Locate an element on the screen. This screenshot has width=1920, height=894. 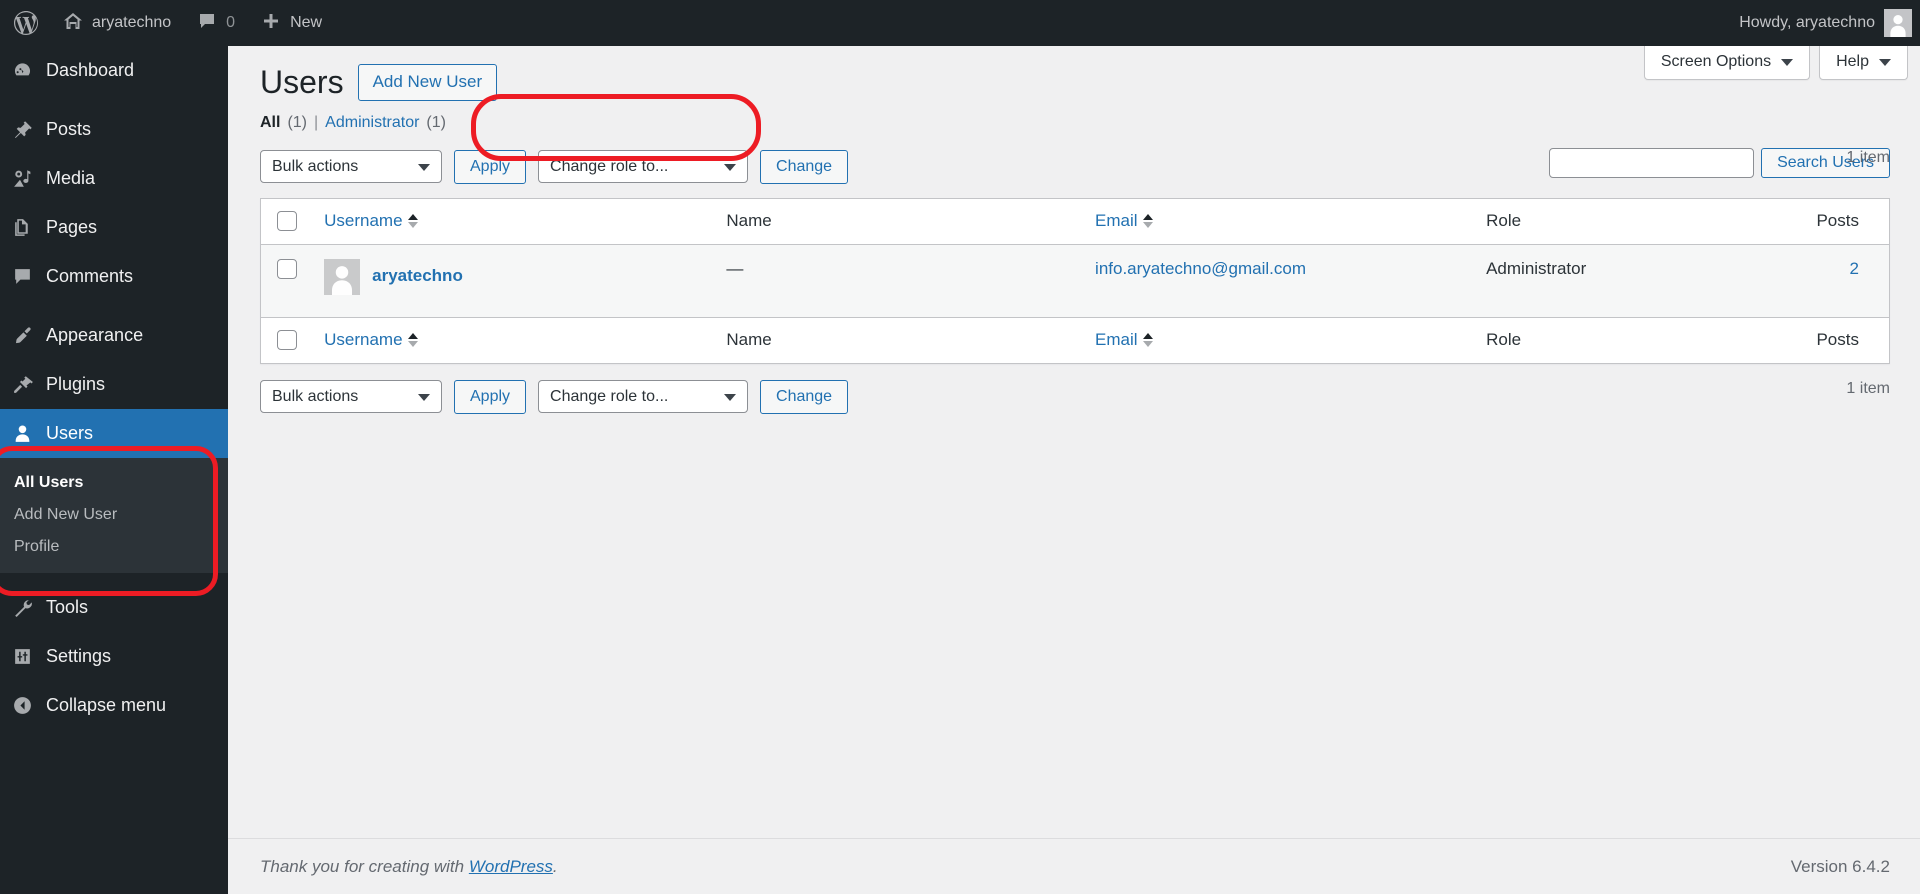
column-header-posts: Posts is located at coordinates (1828, 221).